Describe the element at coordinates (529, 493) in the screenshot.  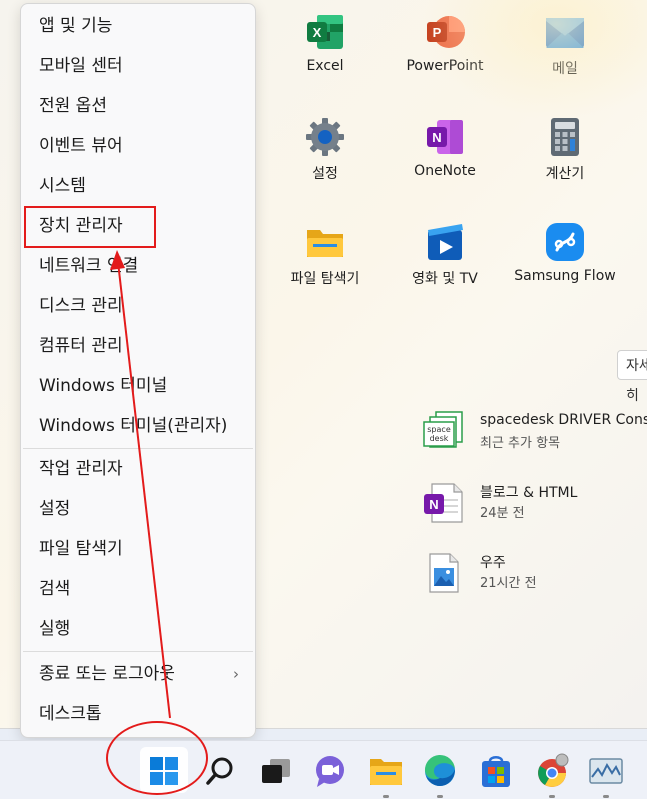
I see `recommended-title: 블로그 & HTML` at that location.